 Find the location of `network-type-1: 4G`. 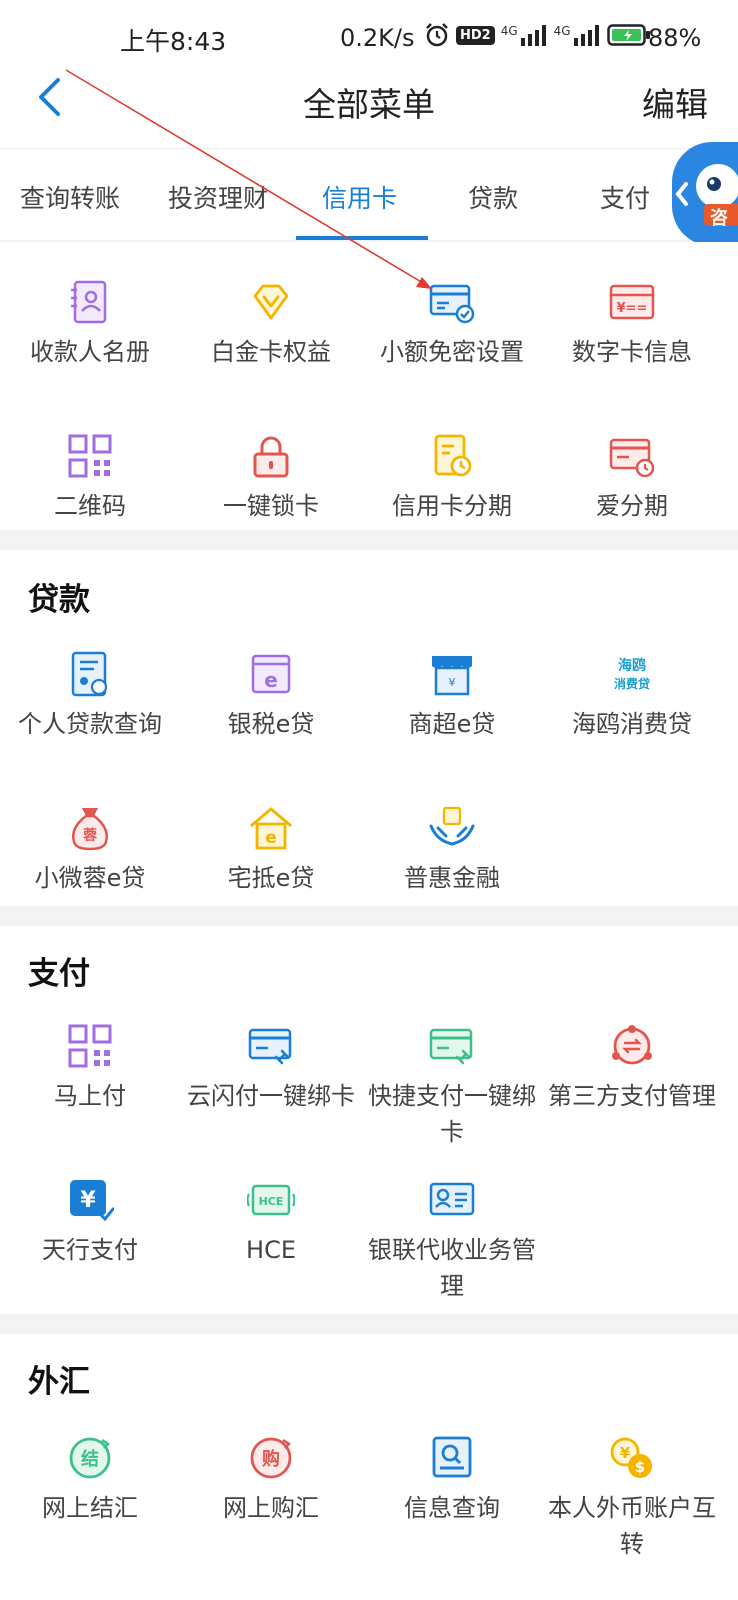

network-type-1: 4G is located at coordinates (509, 31).